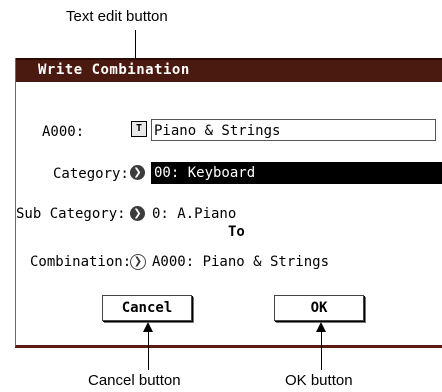  What do you see at coordinates (147, 308) in the screenshot?
I see `cancel-button: Cancel` at bounding box center [147, 308].